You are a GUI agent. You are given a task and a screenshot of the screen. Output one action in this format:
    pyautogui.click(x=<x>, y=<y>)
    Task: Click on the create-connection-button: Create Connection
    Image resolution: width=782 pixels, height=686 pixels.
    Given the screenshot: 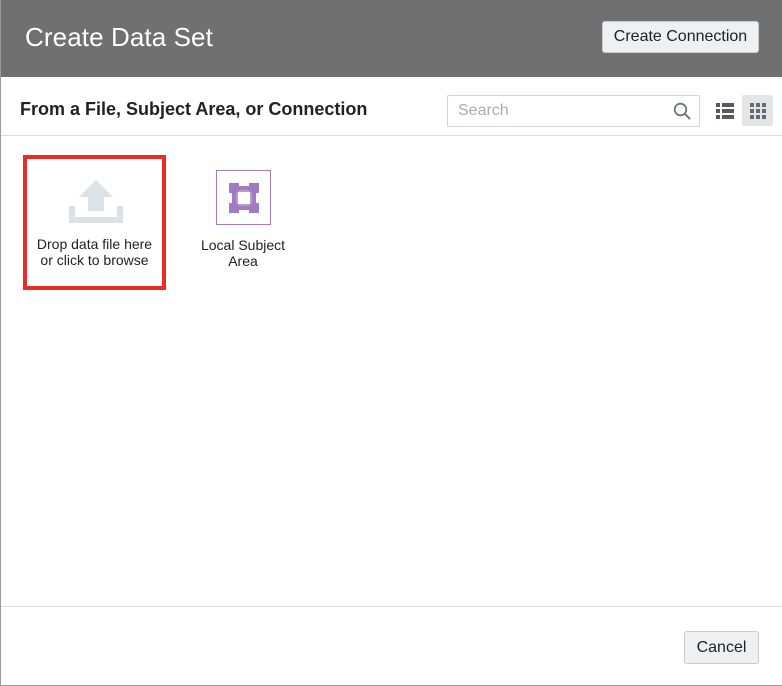 What is the action you would take?
    pyautogui.click(x=680, y=37)
    